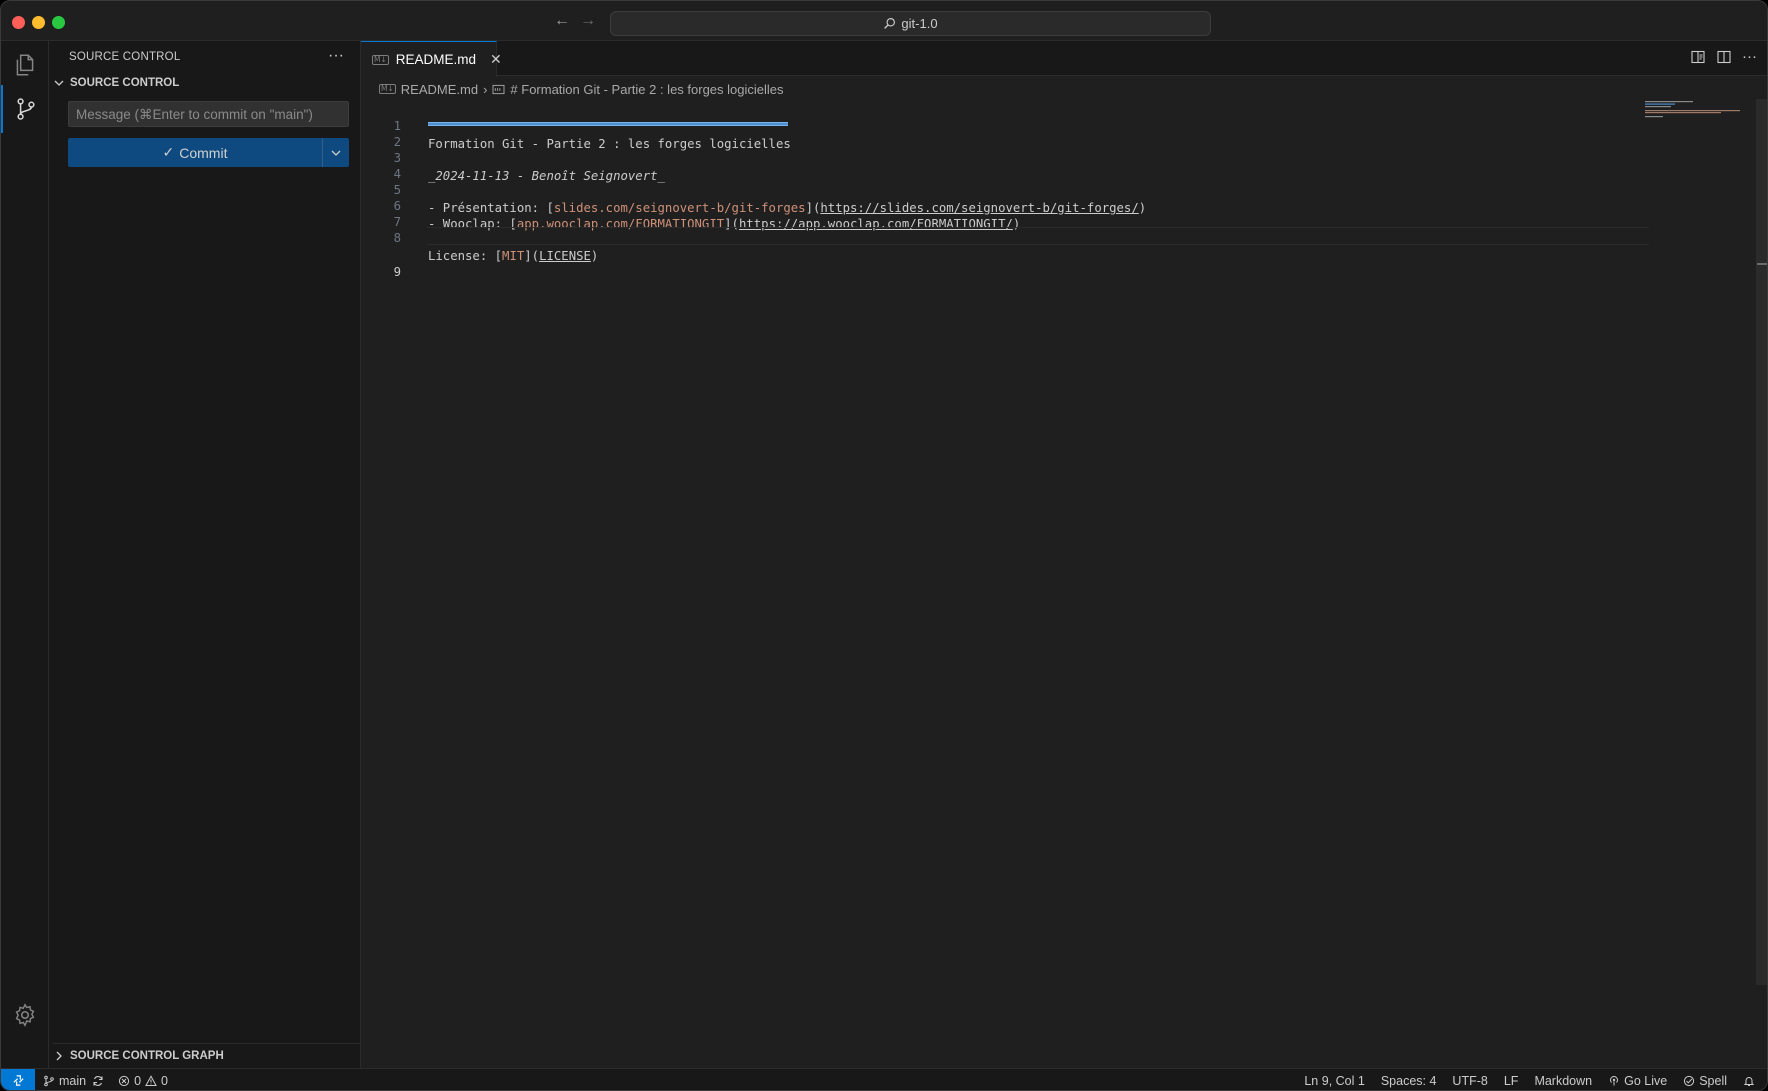  What do you see at coordinates (168, 152) in the screenshot?
I see `check-icon: ✓` at bounding box center [168, 152].